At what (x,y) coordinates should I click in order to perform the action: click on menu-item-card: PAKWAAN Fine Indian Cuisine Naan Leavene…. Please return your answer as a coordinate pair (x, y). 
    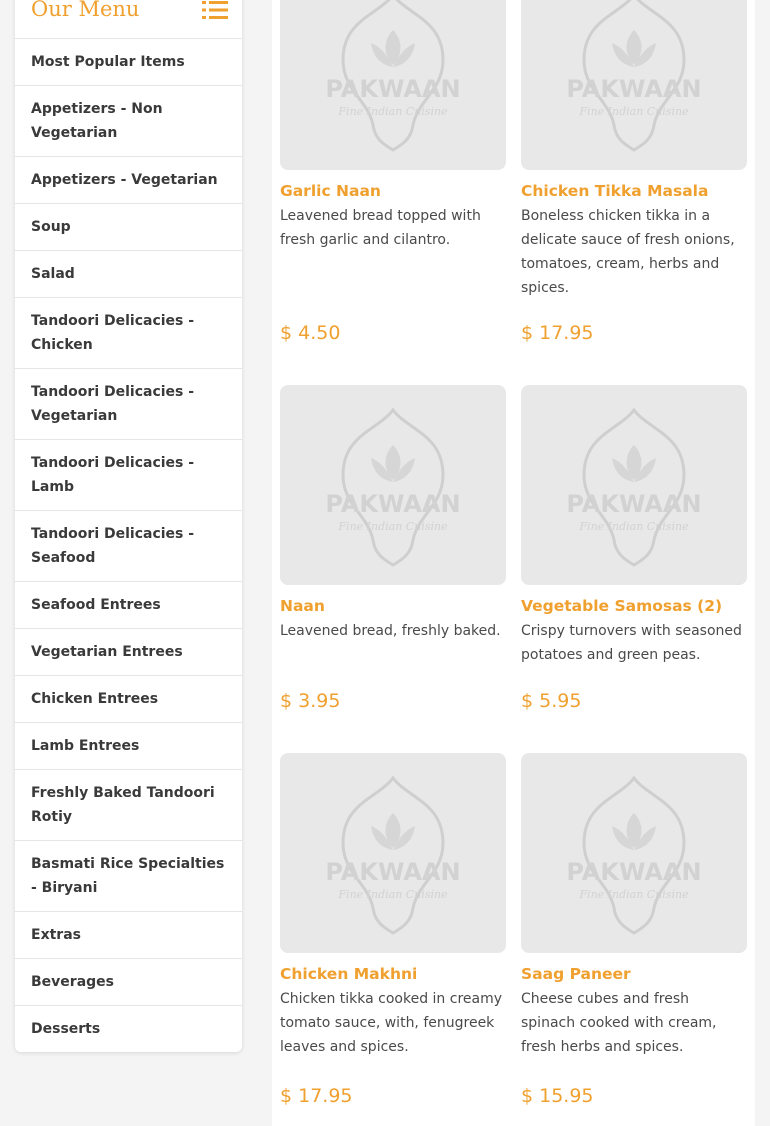
    Looking at the image, I should click on (393, 548).